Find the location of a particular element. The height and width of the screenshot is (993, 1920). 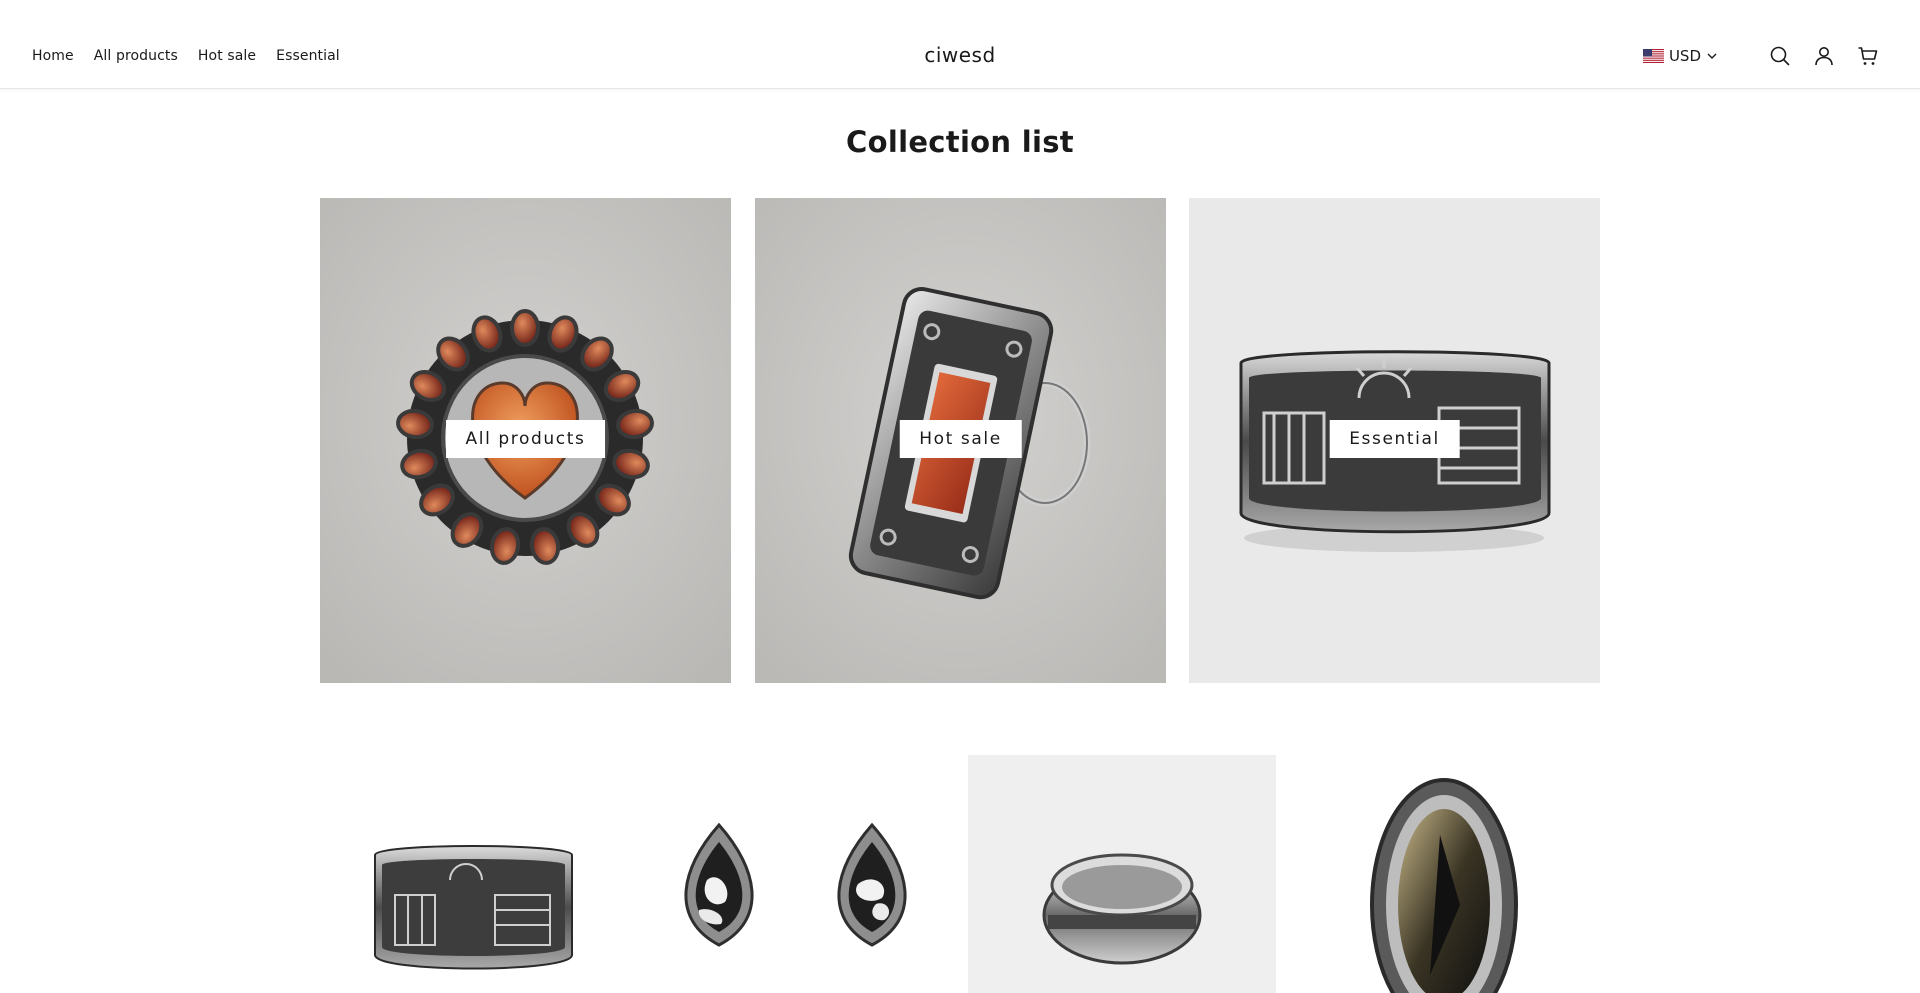

teardrop-earrings-product-image is located at coordinates (788, 874).